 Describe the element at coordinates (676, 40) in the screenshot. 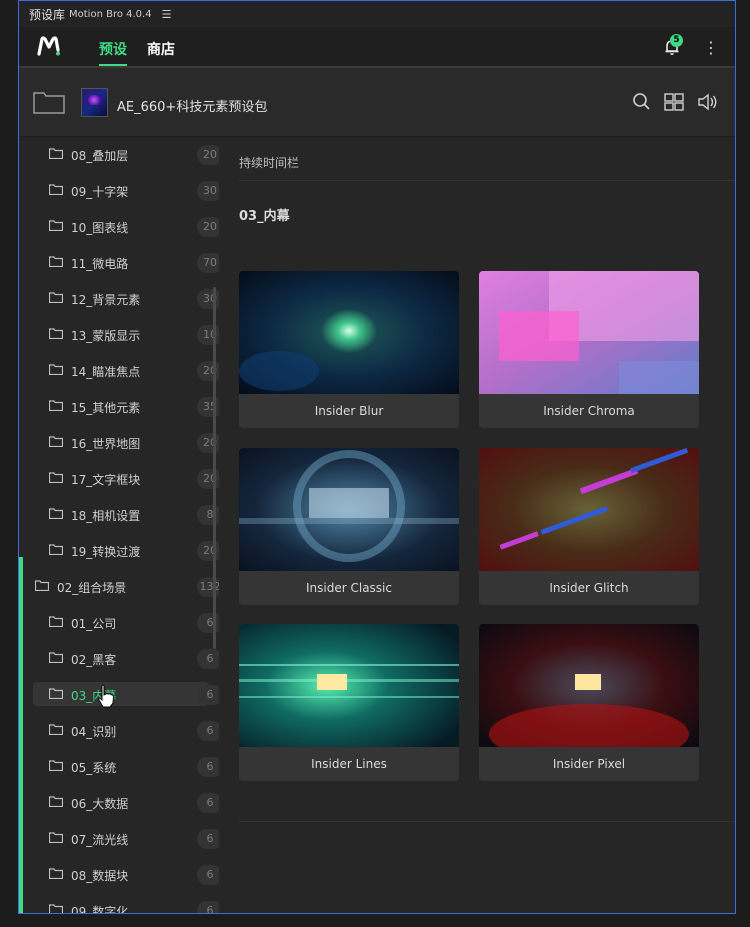

I see `notification-badge: 5` at that location.